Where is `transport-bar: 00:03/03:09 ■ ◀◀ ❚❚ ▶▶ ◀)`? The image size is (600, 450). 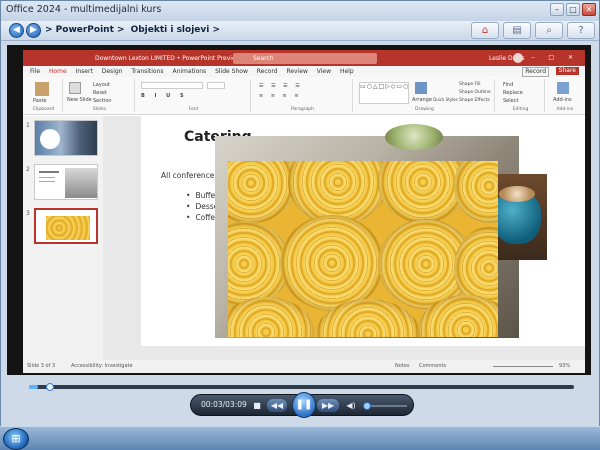 transport-bar: 00:03/03:09 ■ ◀◀ ❚❚ ▶▶ ◀) is located at coordinates (302, 405).